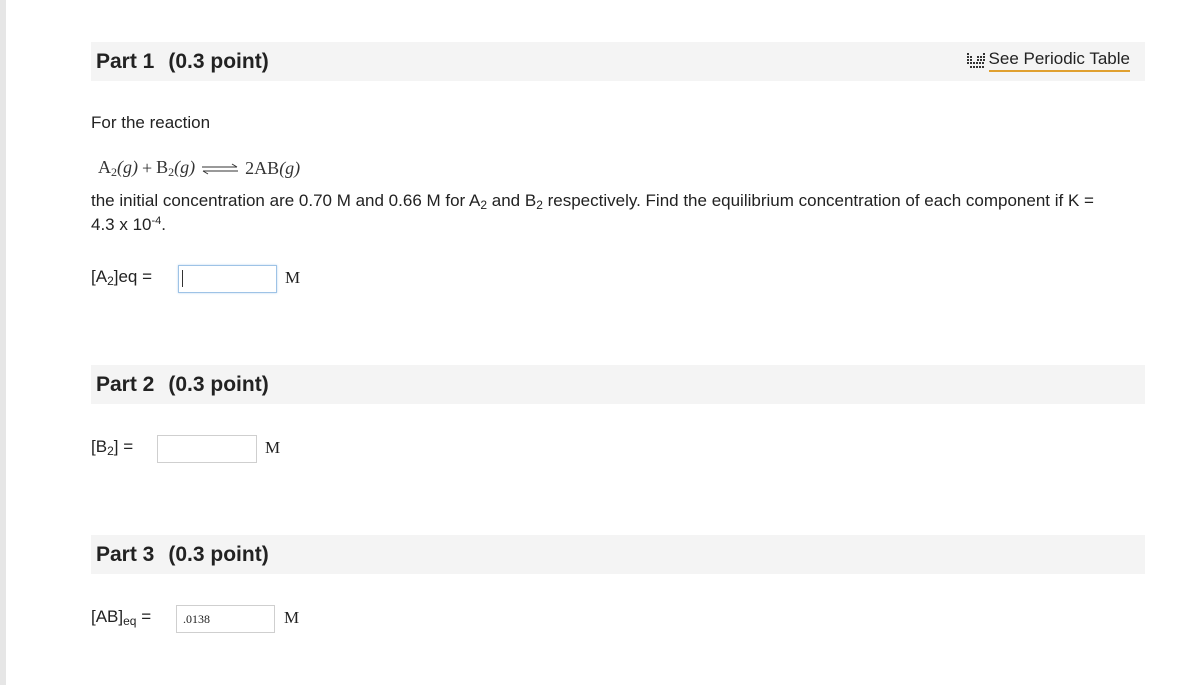 The image size is (1193, 685). What do you see at coordinates (125, 554) in the screenshot?
I see `part3-label: Part 3` at bounding box center [125, 554].